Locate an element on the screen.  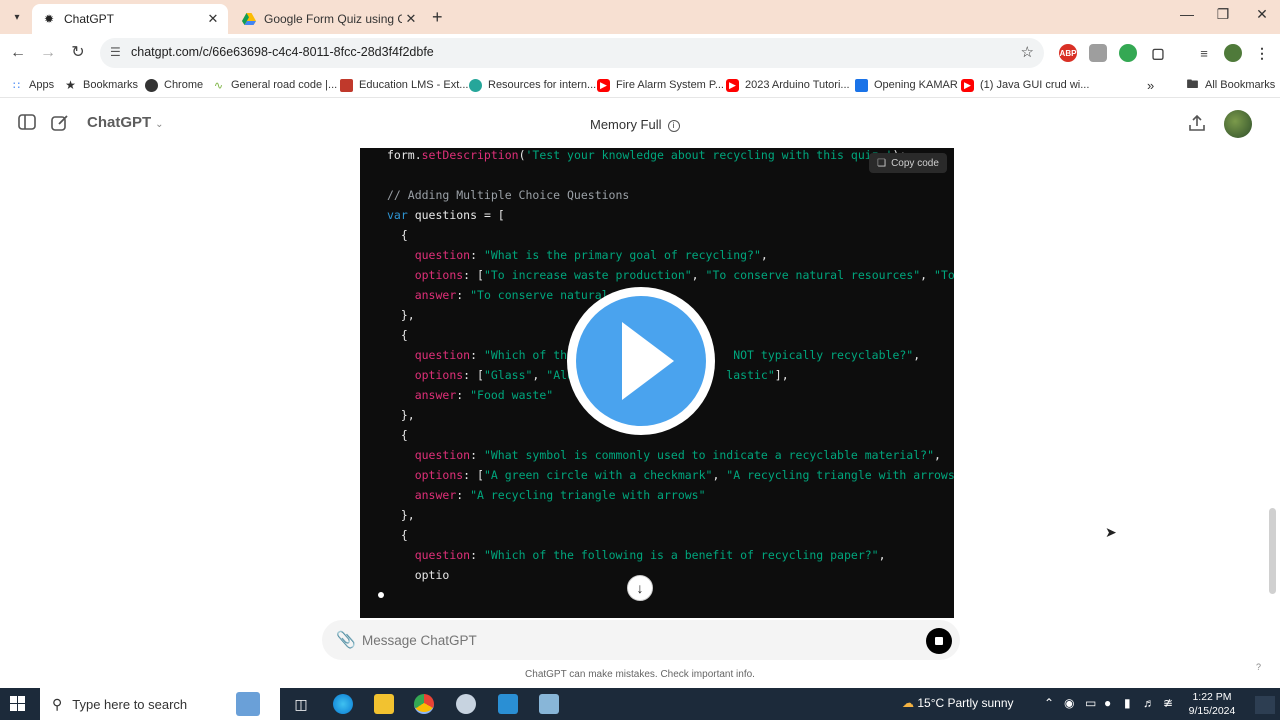
weather-widget: ☁ 15°C Partly sunny is located at coordinates (958, 703).